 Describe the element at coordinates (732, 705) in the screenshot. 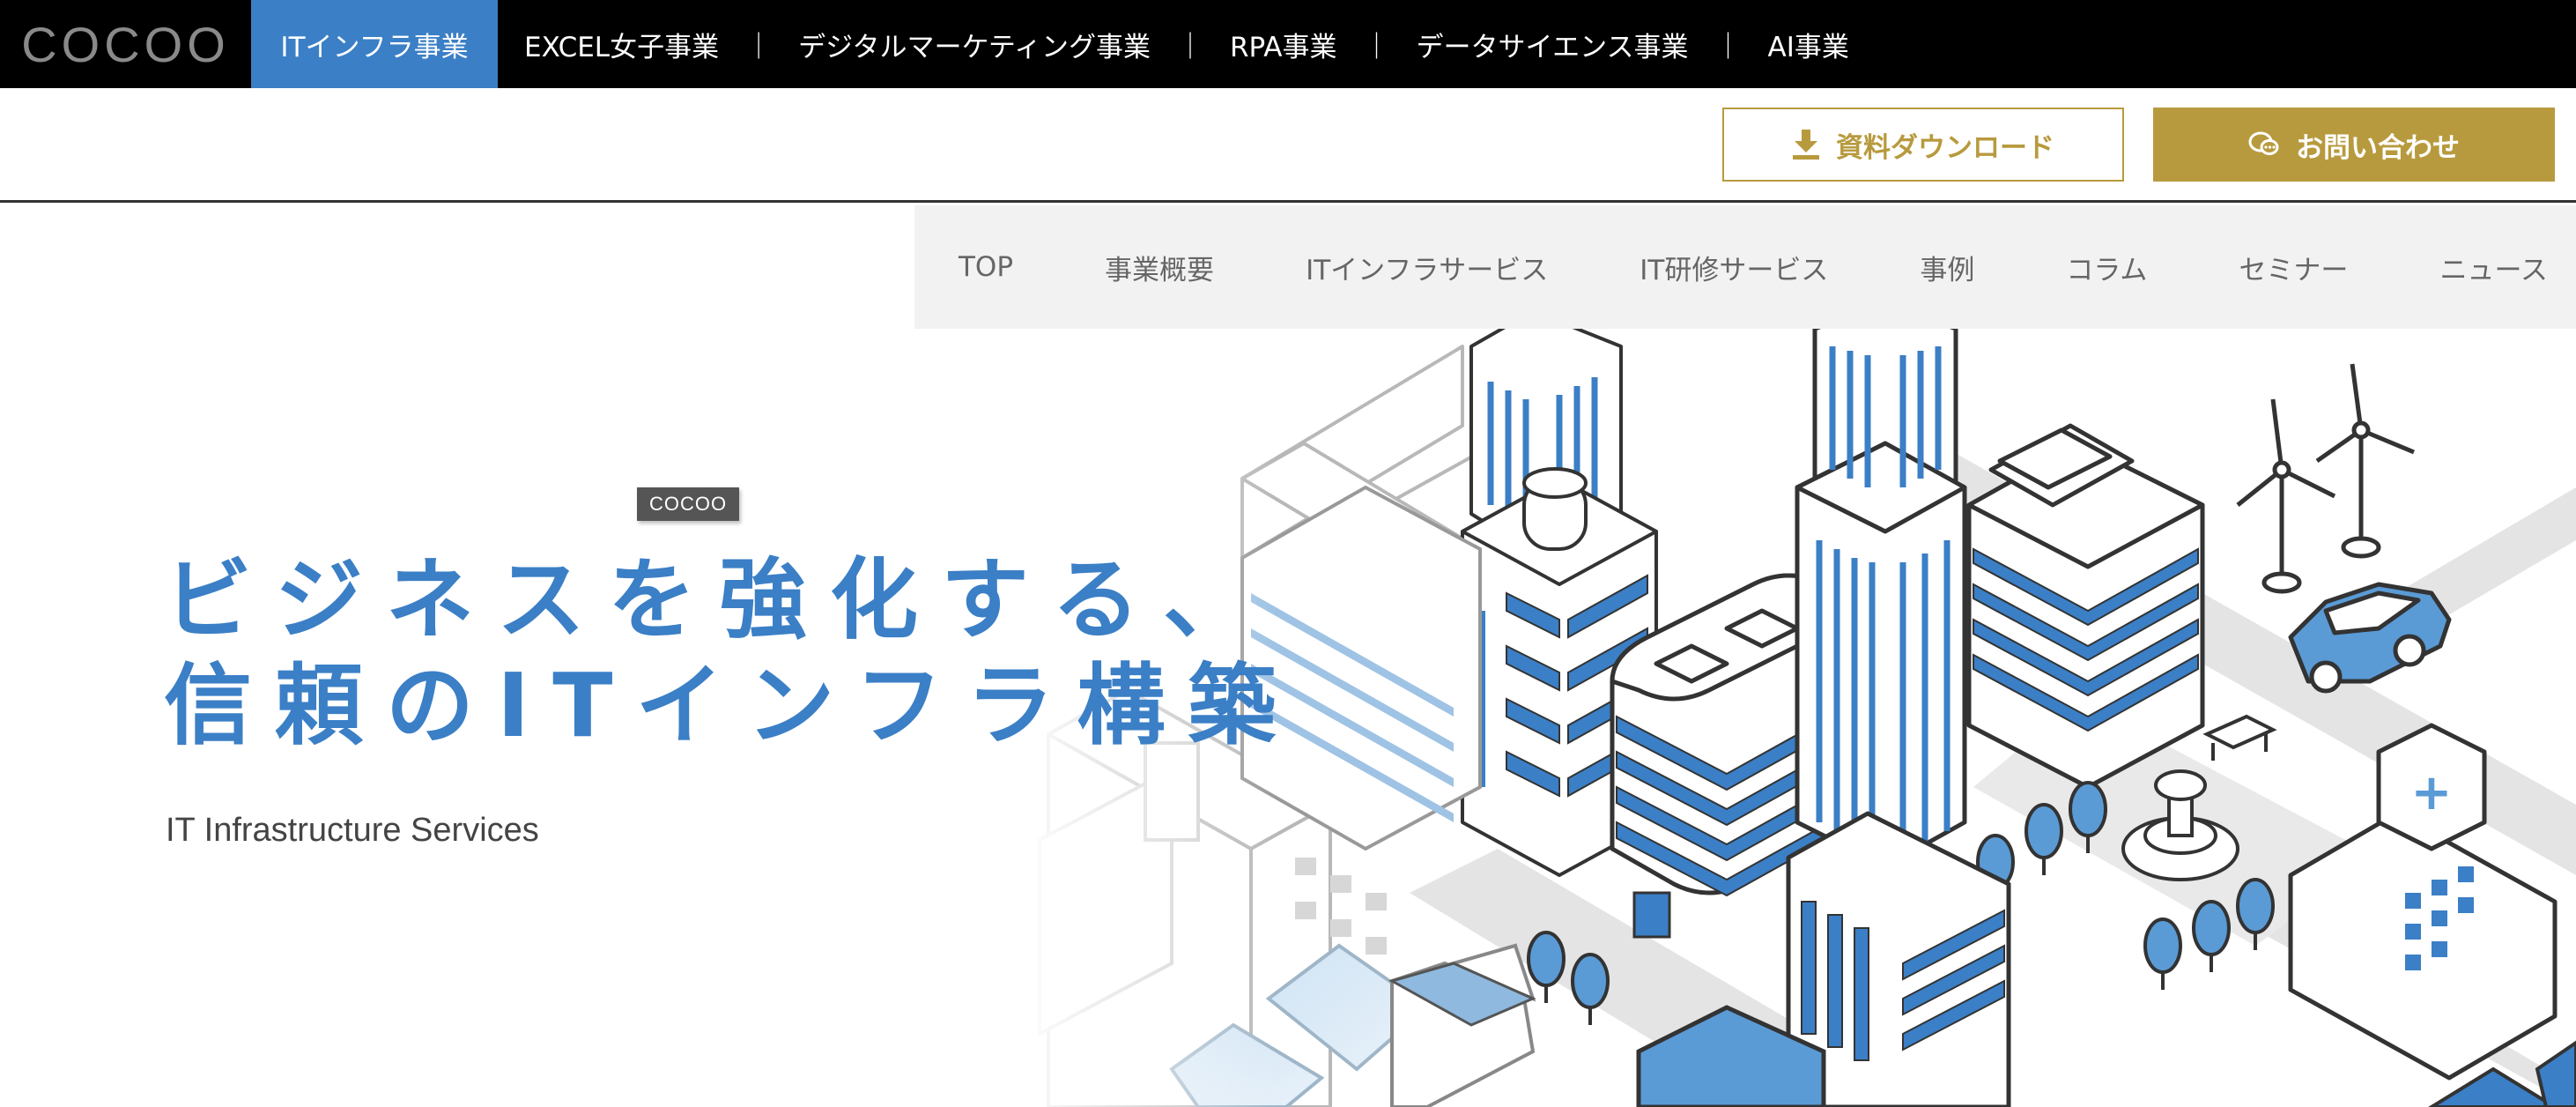

I see `headline-line-2: 信頼のITインフラ構築` at that location.